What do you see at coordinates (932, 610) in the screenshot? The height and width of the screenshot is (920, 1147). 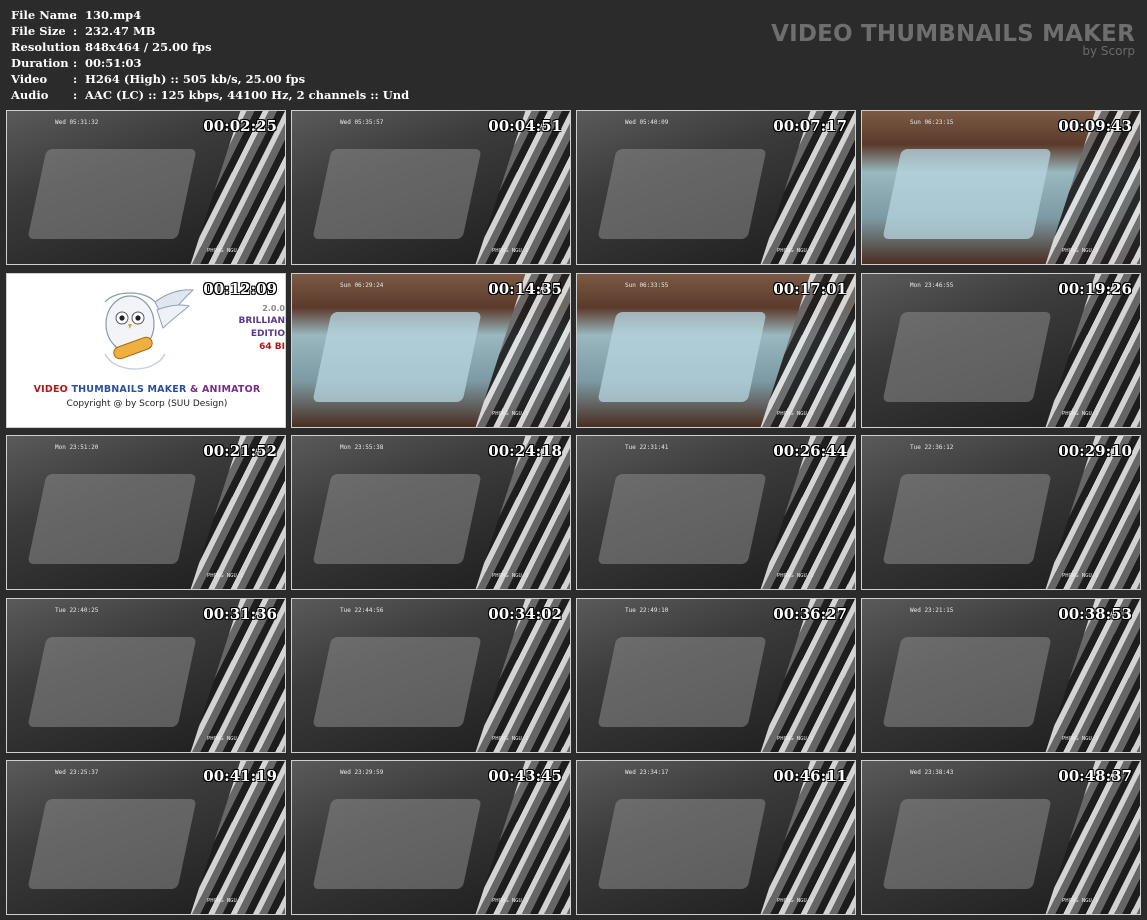 I see `camera-datetime: Wed 23:21:15` at bounding box center [932, 610].